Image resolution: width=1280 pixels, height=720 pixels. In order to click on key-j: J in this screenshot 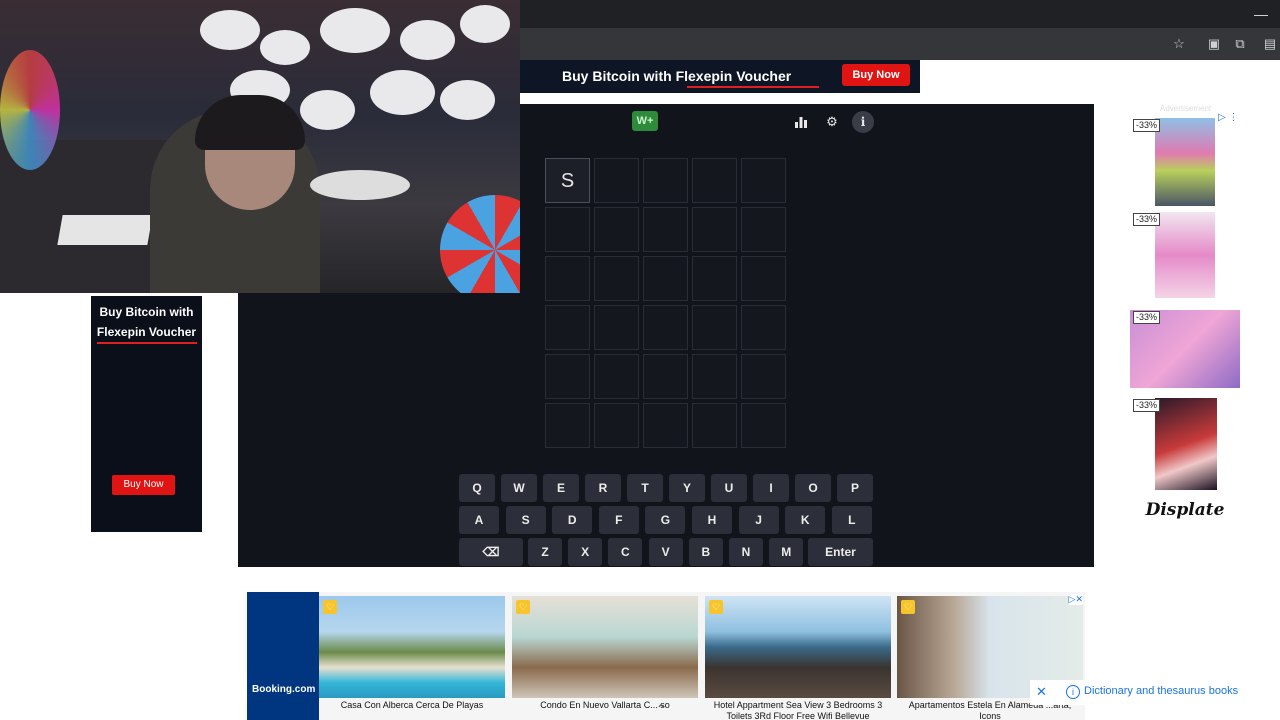, I will do `click(758, 520)`.